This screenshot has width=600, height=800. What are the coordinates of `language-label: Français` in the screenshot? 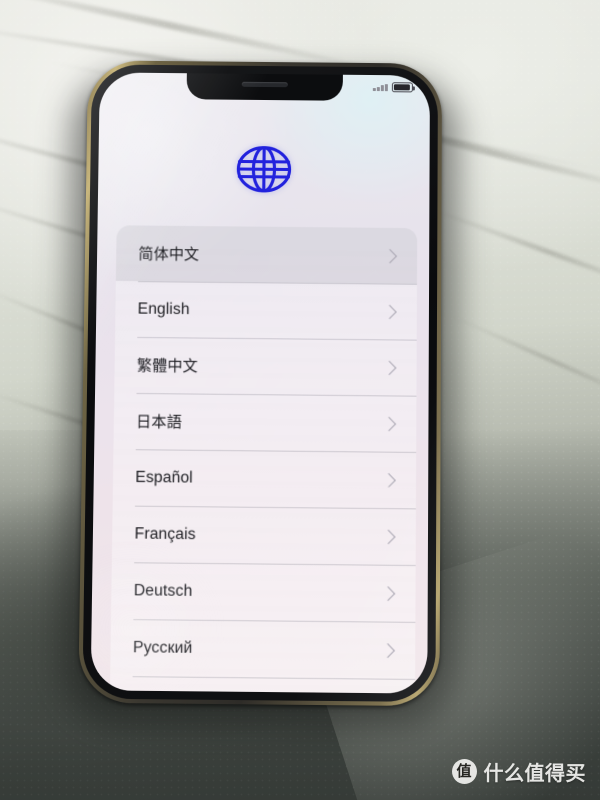 It's located at (165, 533).